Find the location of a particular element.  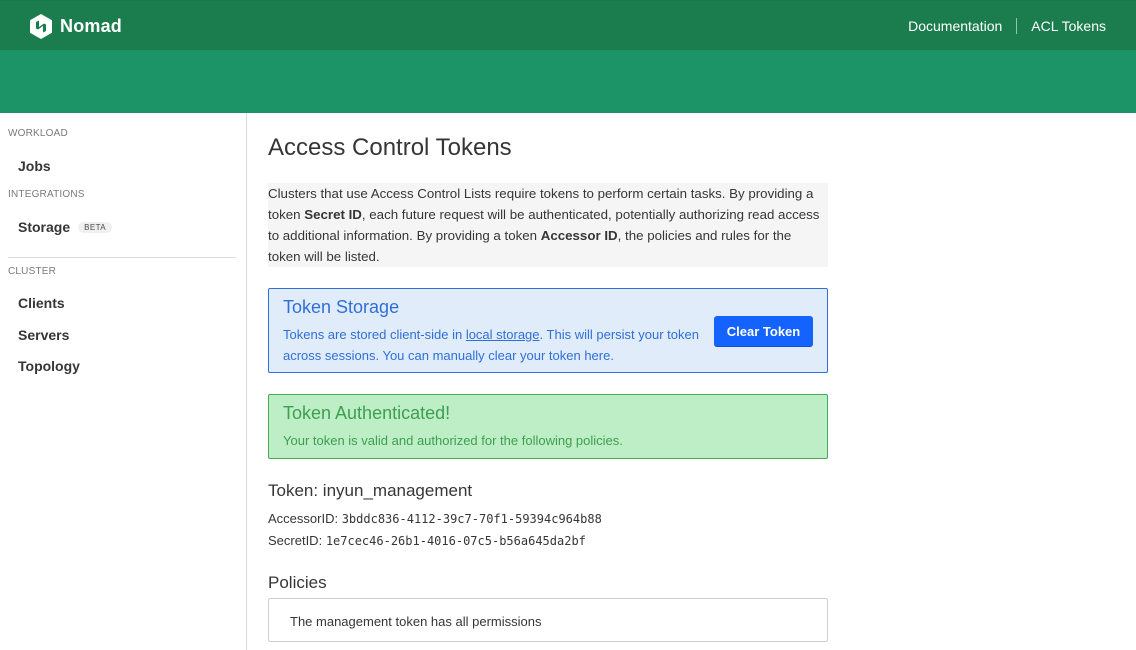

beta-badge: BETA is located at coordinates (95, 227).